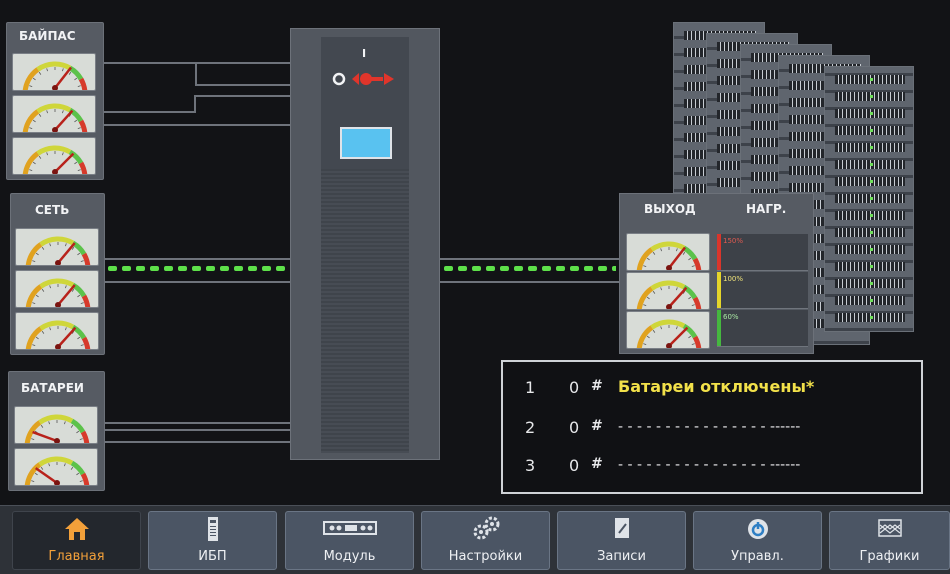 The image size is (950, 574). Describe the element at coordinates (197, 282) in the screenshot. I see `mains-wire-bottom` at that location.